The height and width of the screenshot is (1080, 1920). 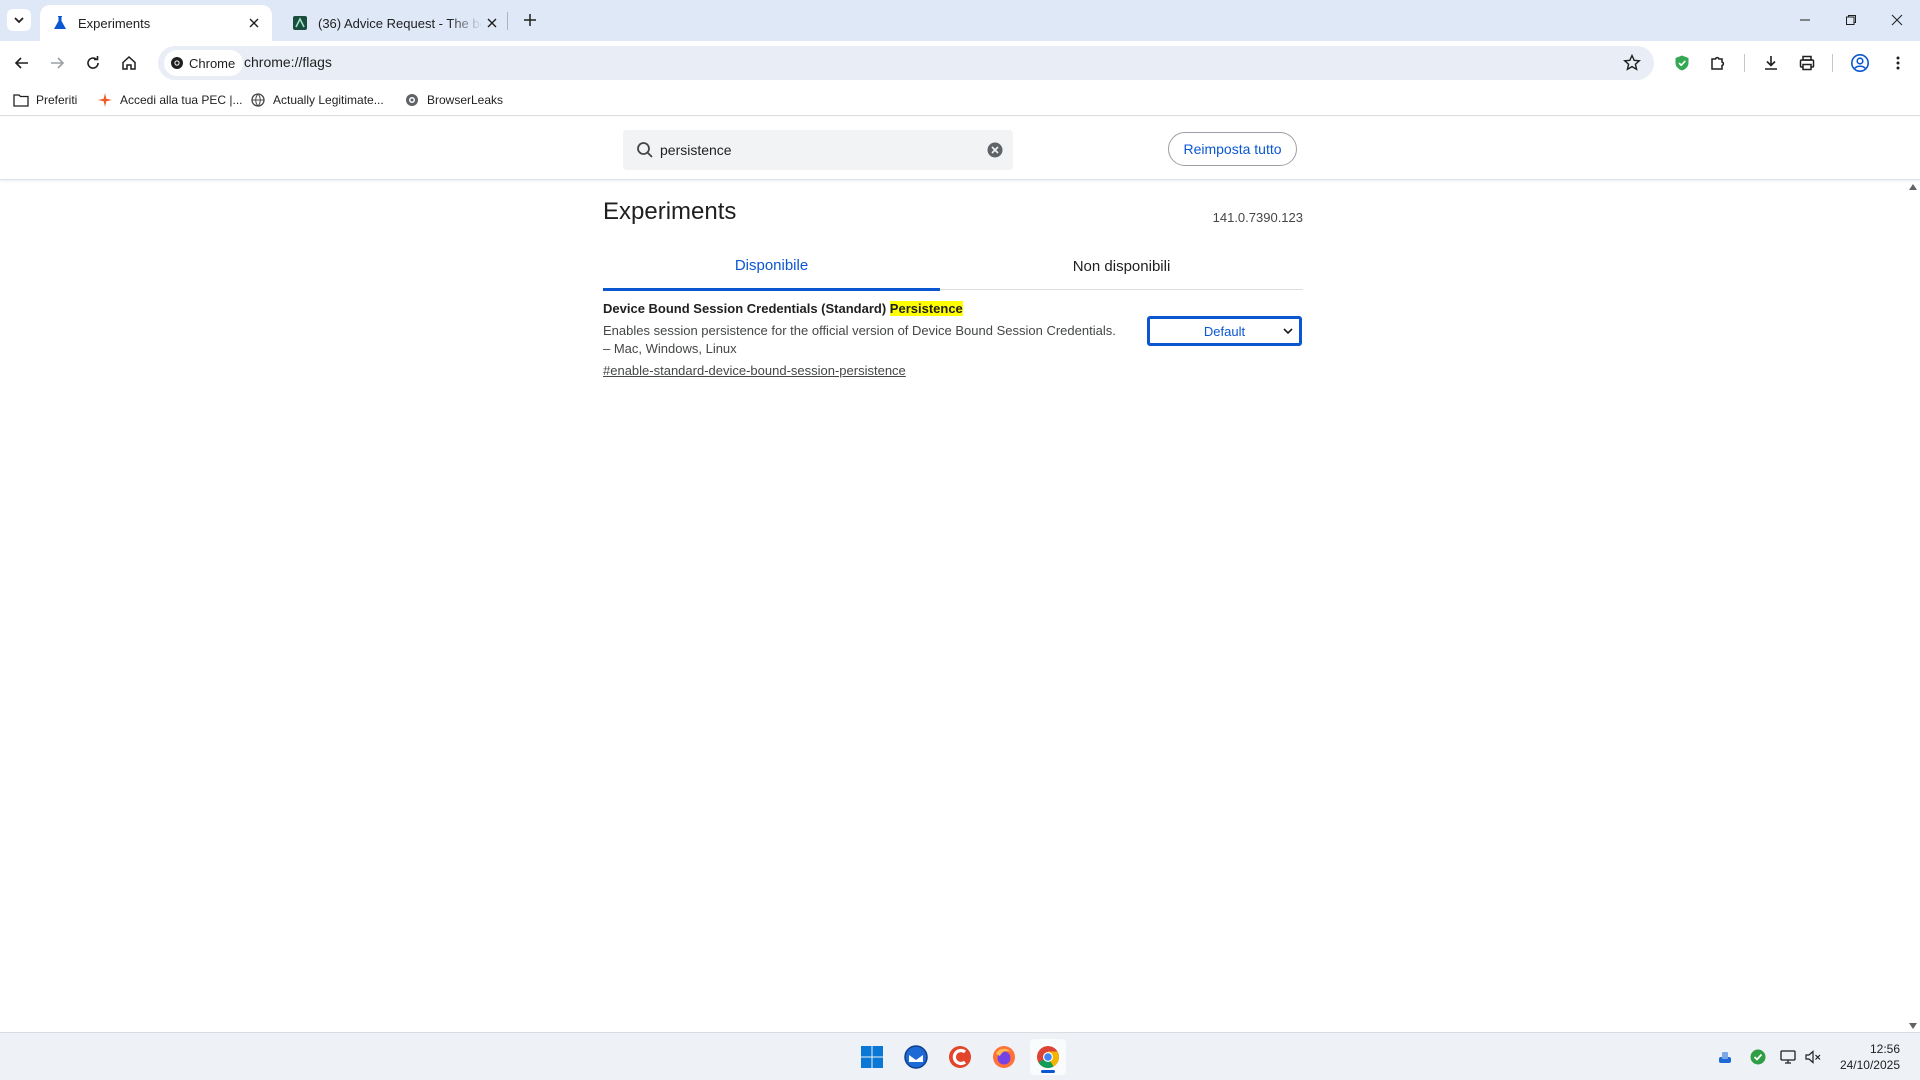 I want to click on printer-icon, so click(x=1807, y=63).